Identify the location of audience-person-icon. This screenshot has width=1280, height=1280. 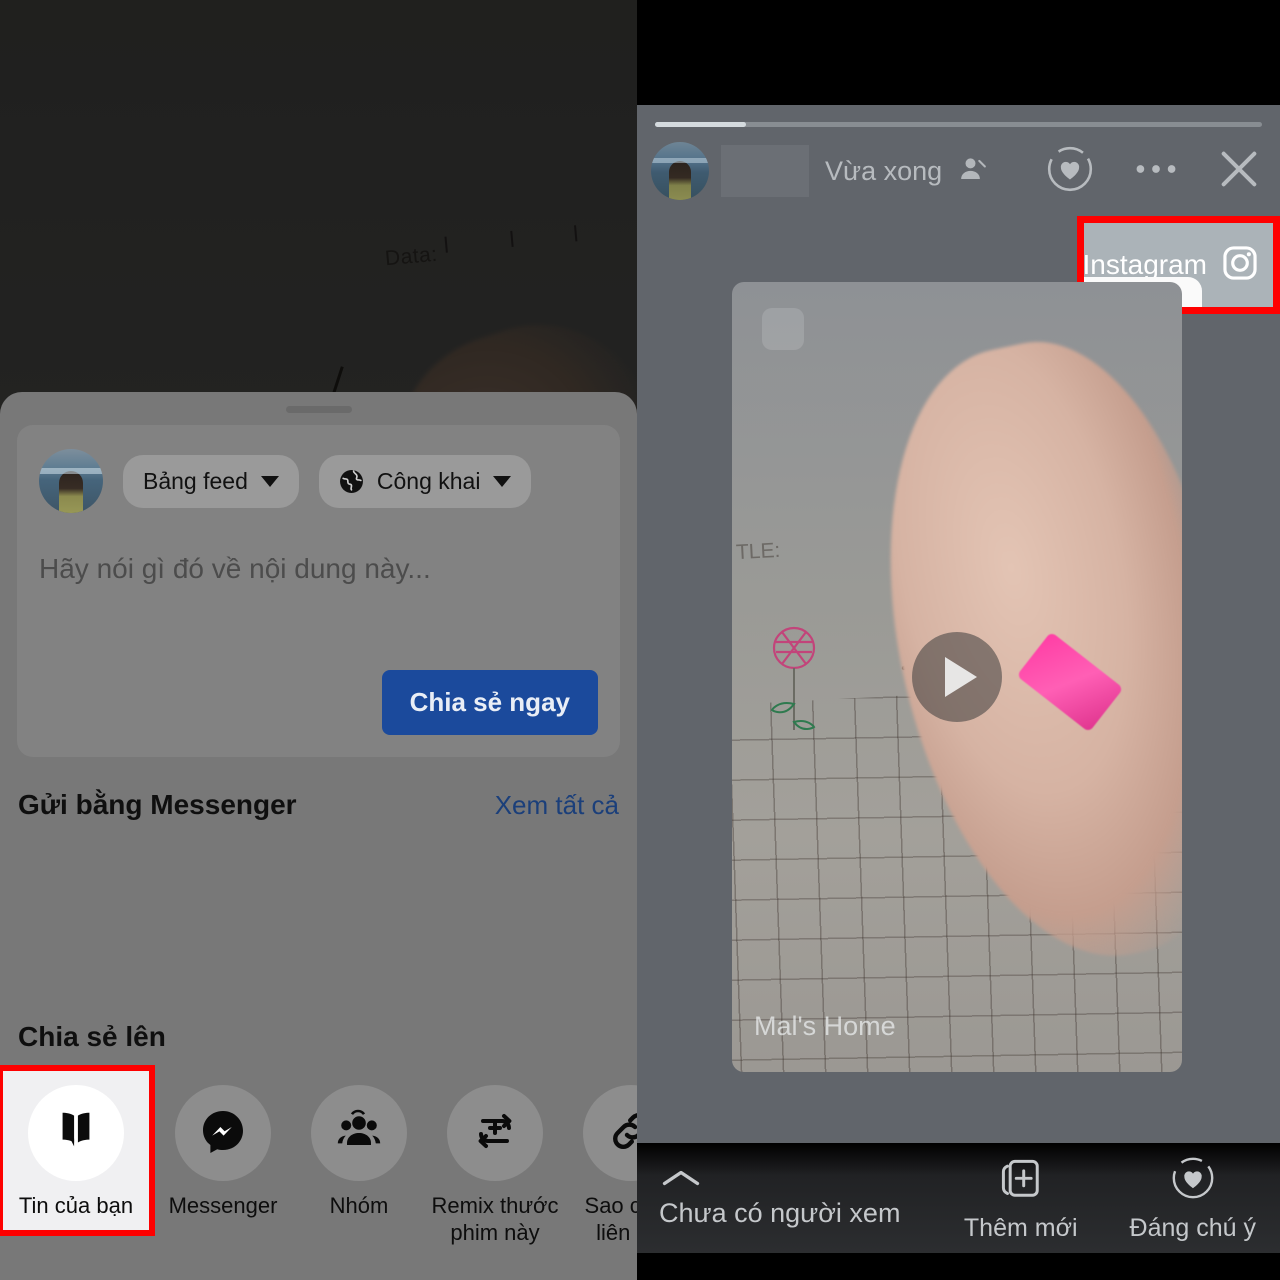
(973, 171).